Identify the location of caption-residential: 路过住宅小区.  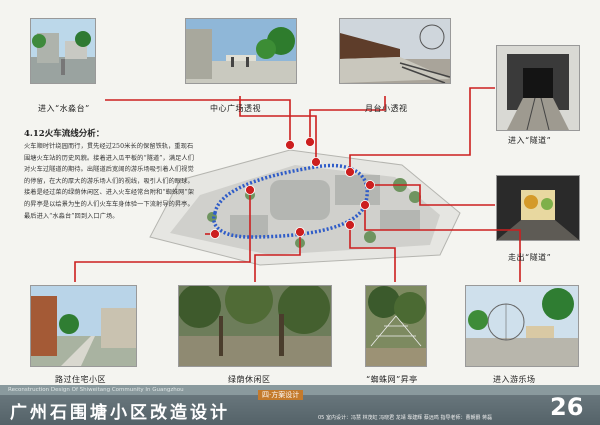
(80, 379).